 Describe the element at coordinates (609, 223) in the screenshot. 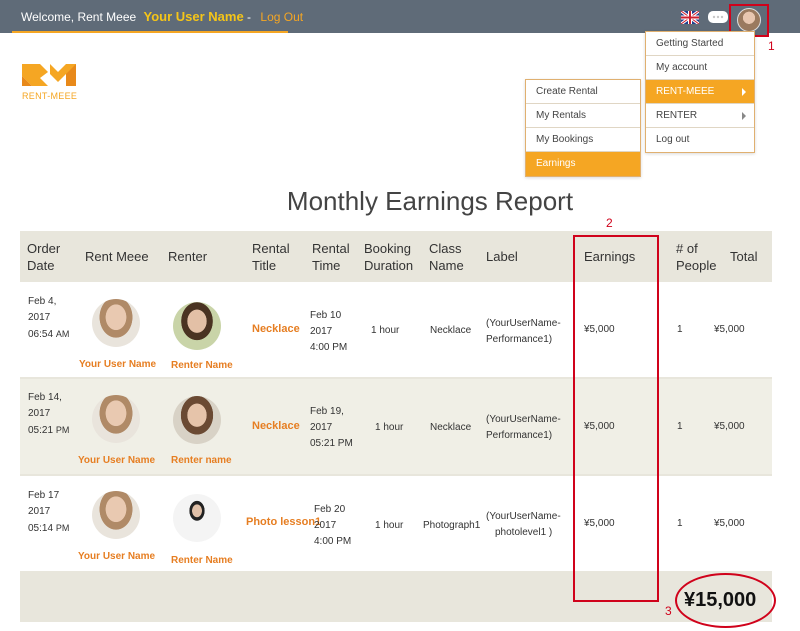

I see `annotation-number-2: 2` at that location.